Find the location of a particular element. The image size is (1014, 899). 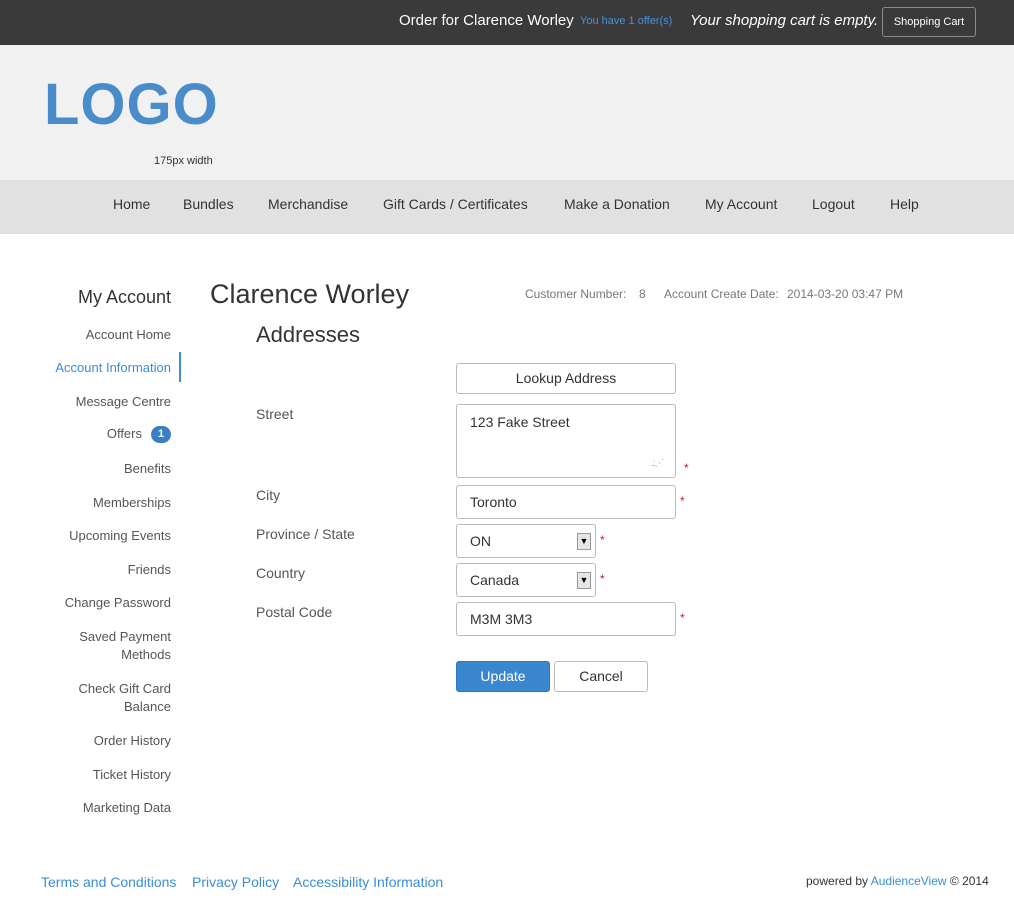

section-title: Addresses is located at coordinates (308, 334).